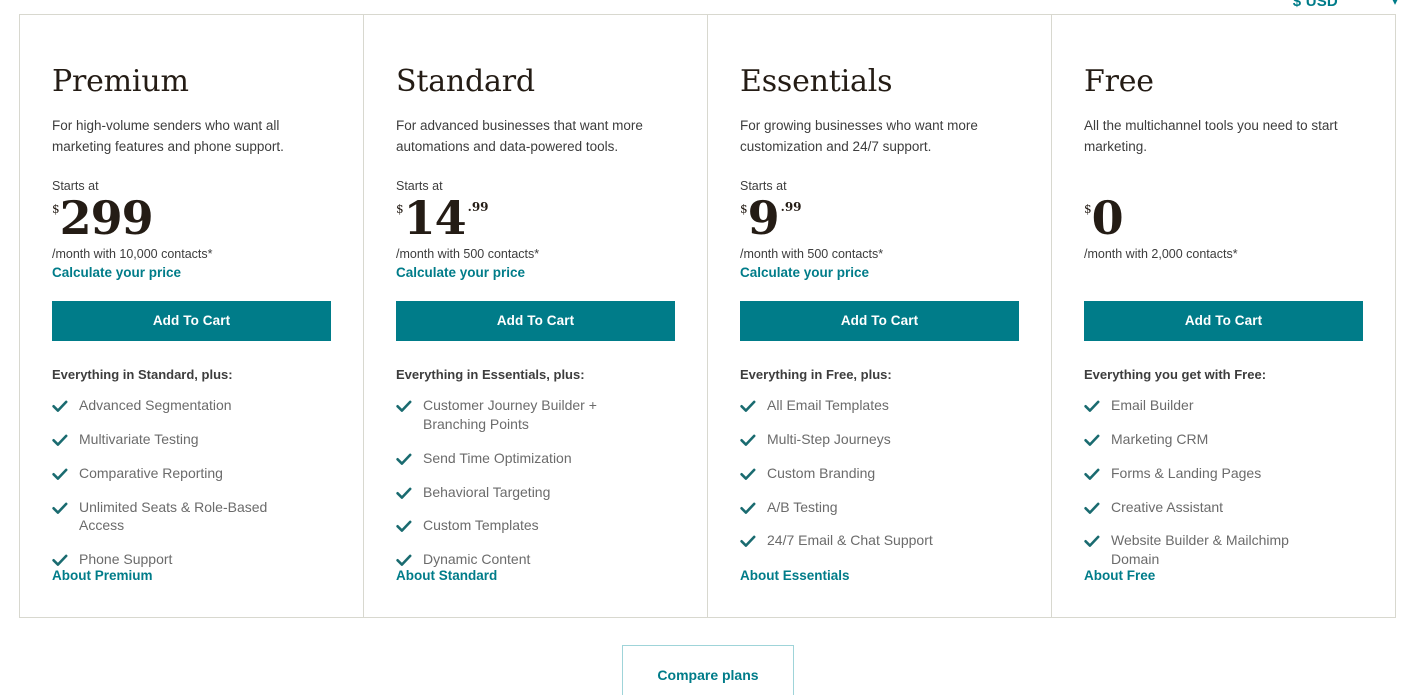 The image size is (1416, 695). What do you see at coordinates (1345, 5) in the screenshot?
I see `currency-selector: $ USD ▾` at bounding box center [1345, 5].